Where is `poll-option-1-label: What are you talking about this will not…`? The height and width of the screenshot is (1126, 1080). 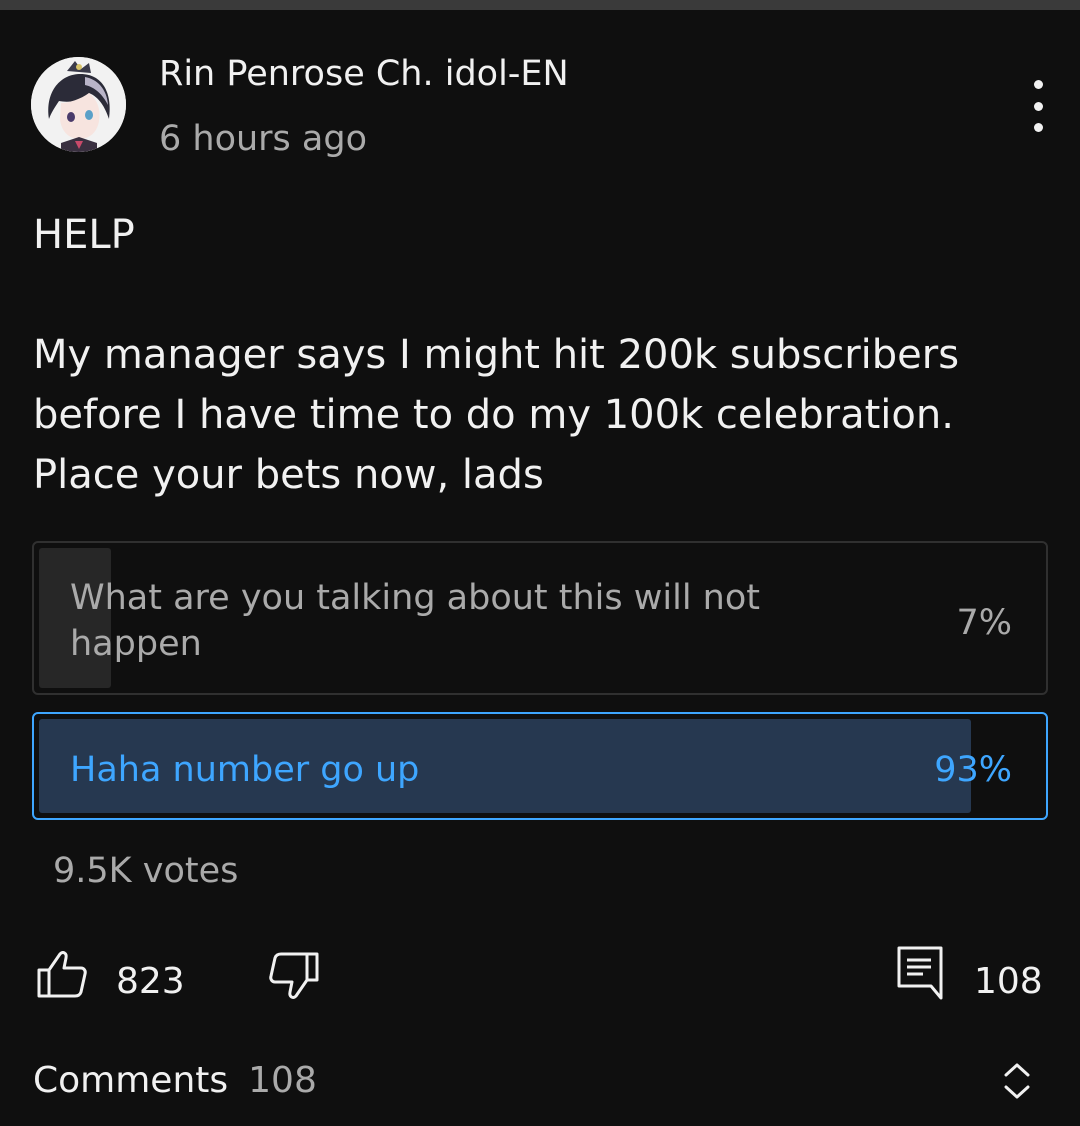 poll-option-1-label: What are you talking about this will not… is located at coordinates (415, 621).